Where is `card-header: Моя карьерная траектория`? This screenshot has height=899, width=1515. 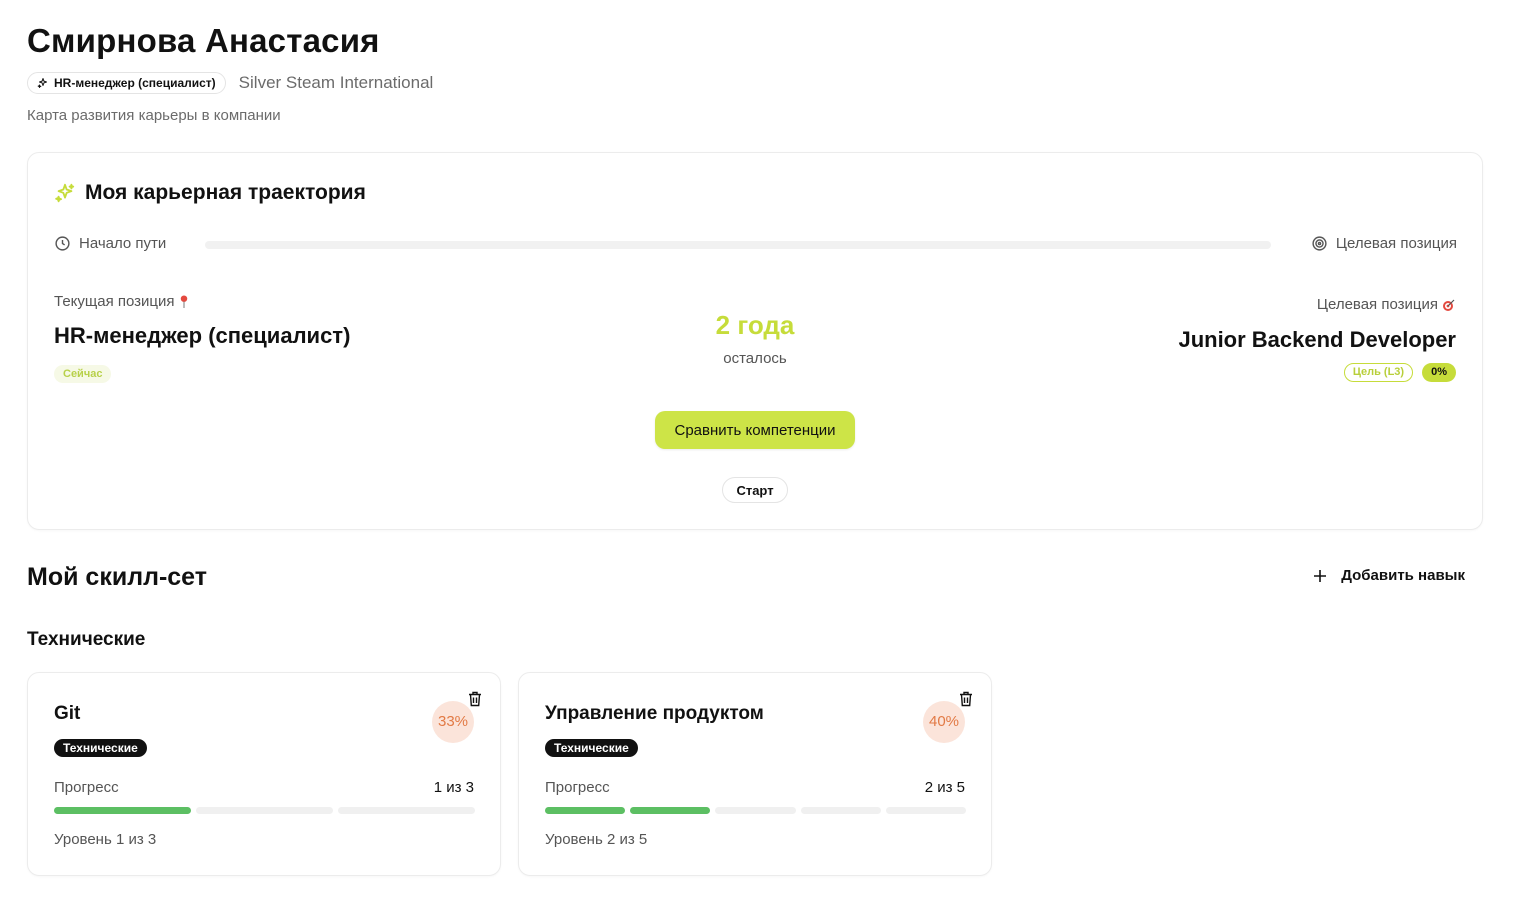
card-header: Моя карьерная траектория is located at coordinates (210, 193).